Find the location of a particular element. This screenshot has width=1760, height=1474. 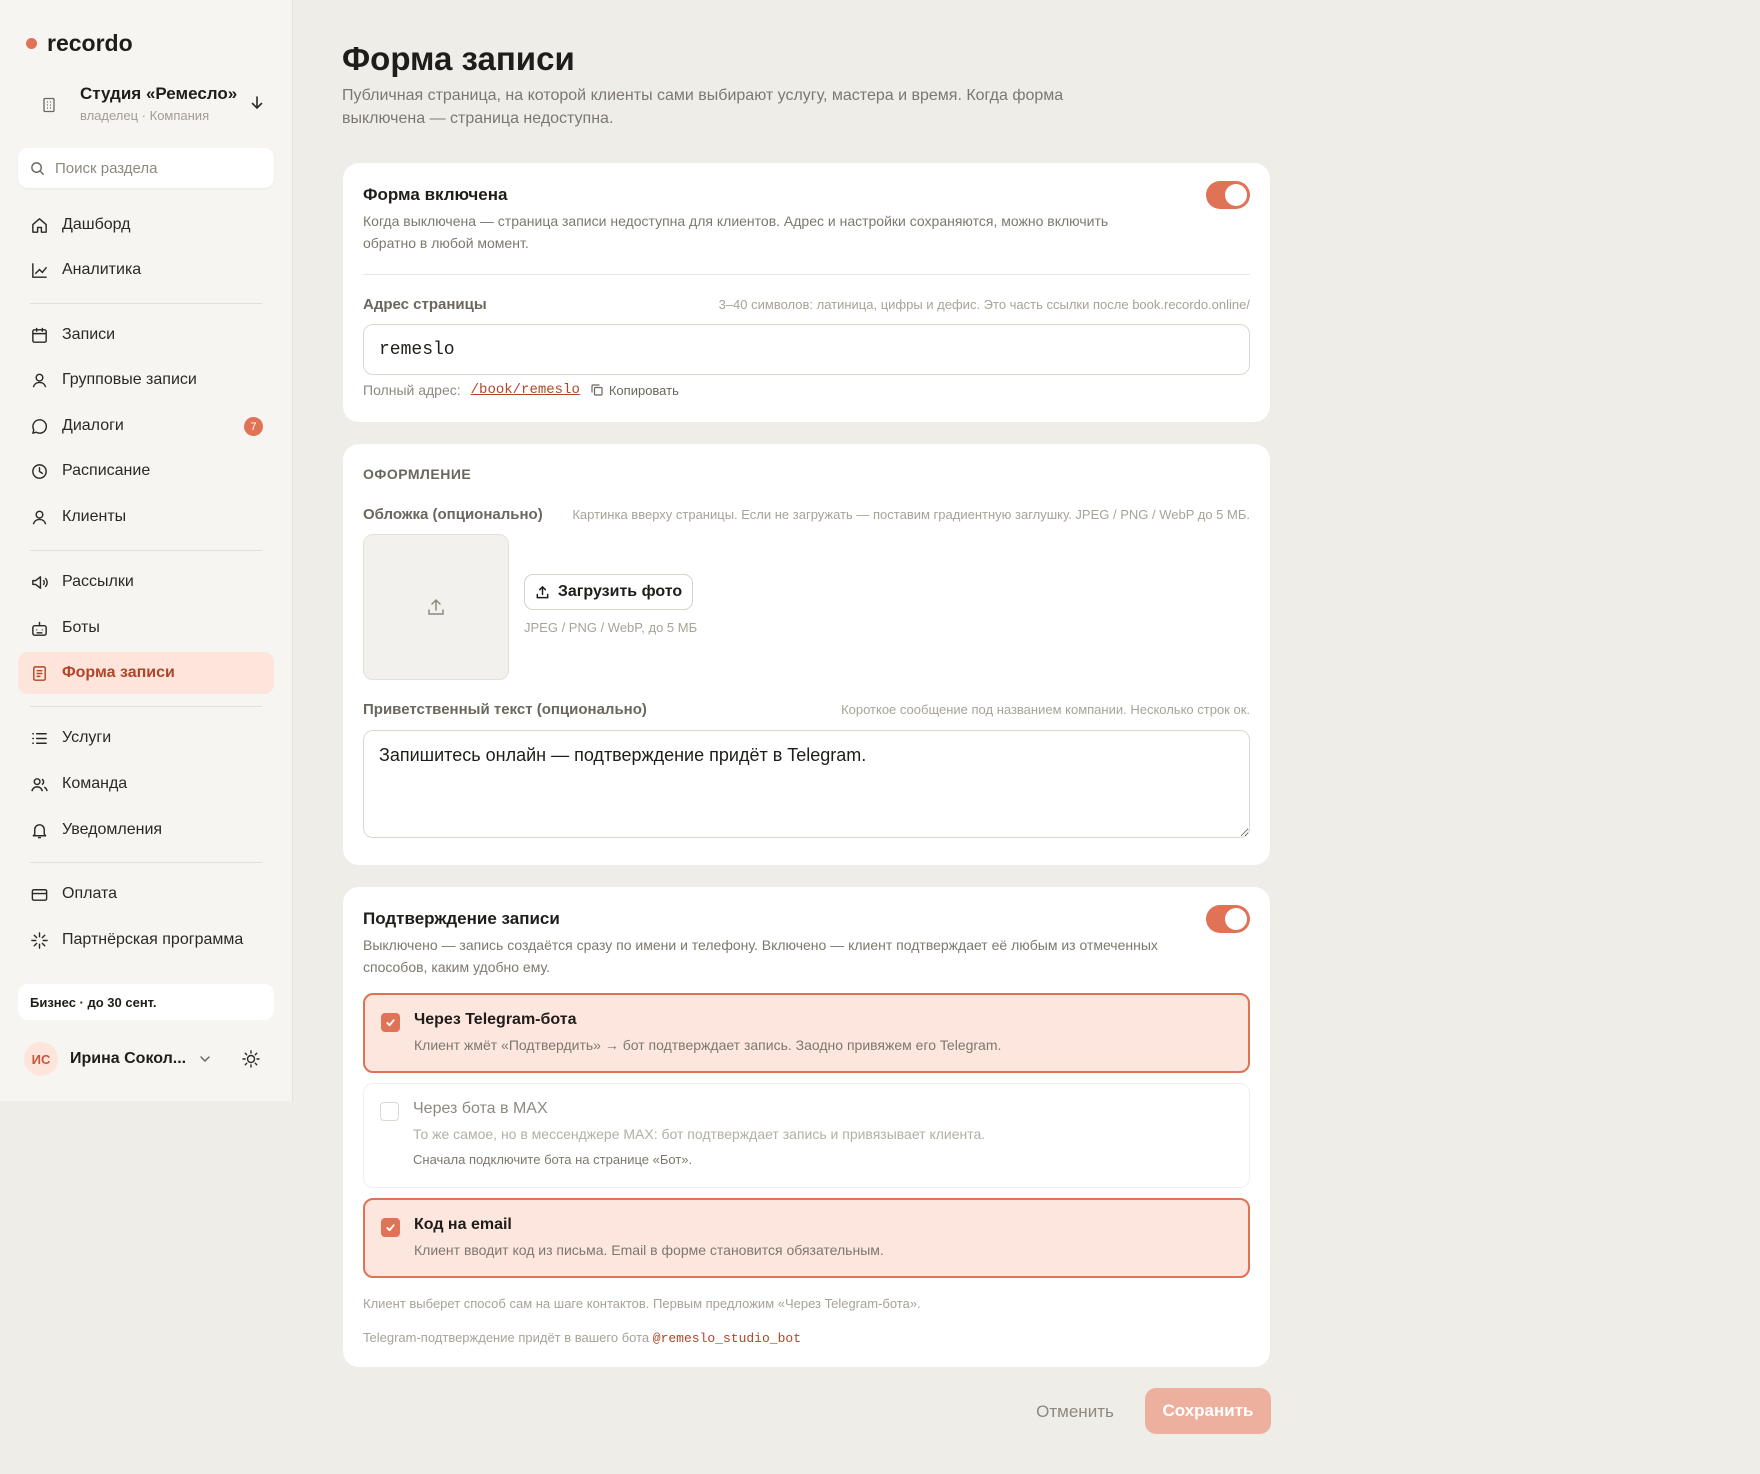

sidebar-item-label: Форма записи is located at coordinates (118, 672).